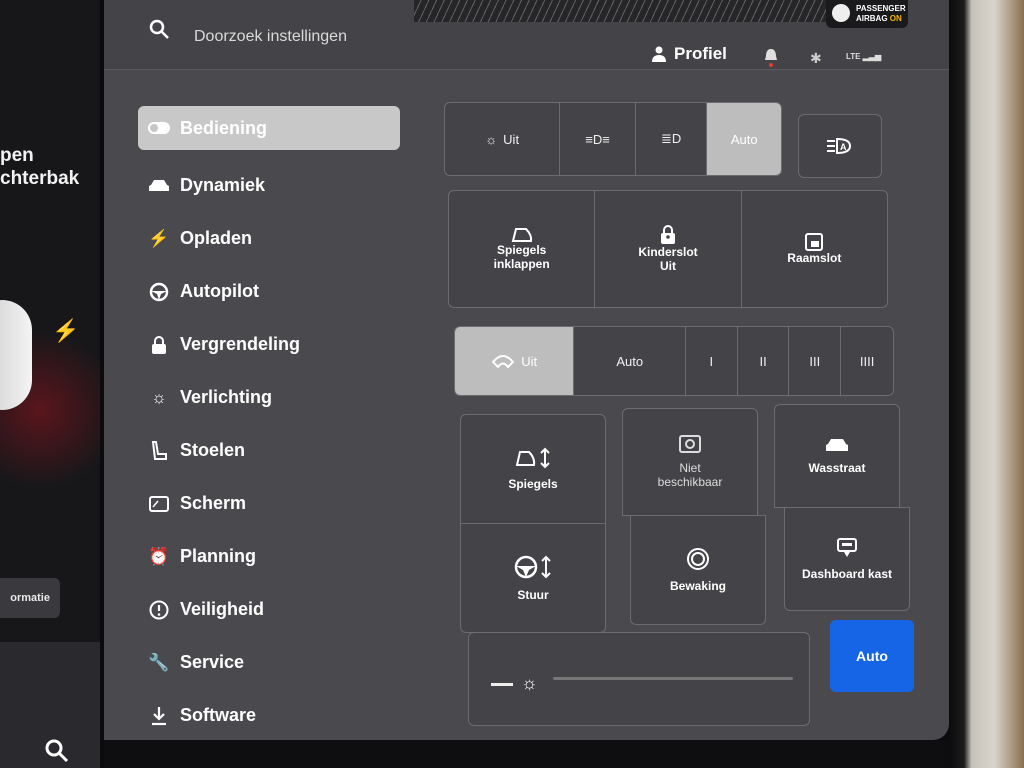 This screenshot has height=768, width=1024. Describe the element at coordinates (218, 556) in the screenshot. I see `nav-label: Planning` at that location.